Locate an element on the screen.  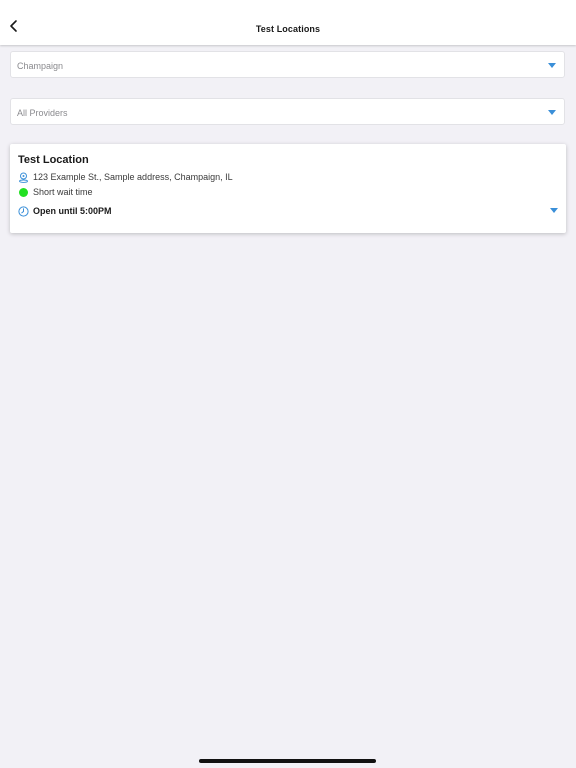
wait-time-text: Short wait time is located at coordinates (63, 192).